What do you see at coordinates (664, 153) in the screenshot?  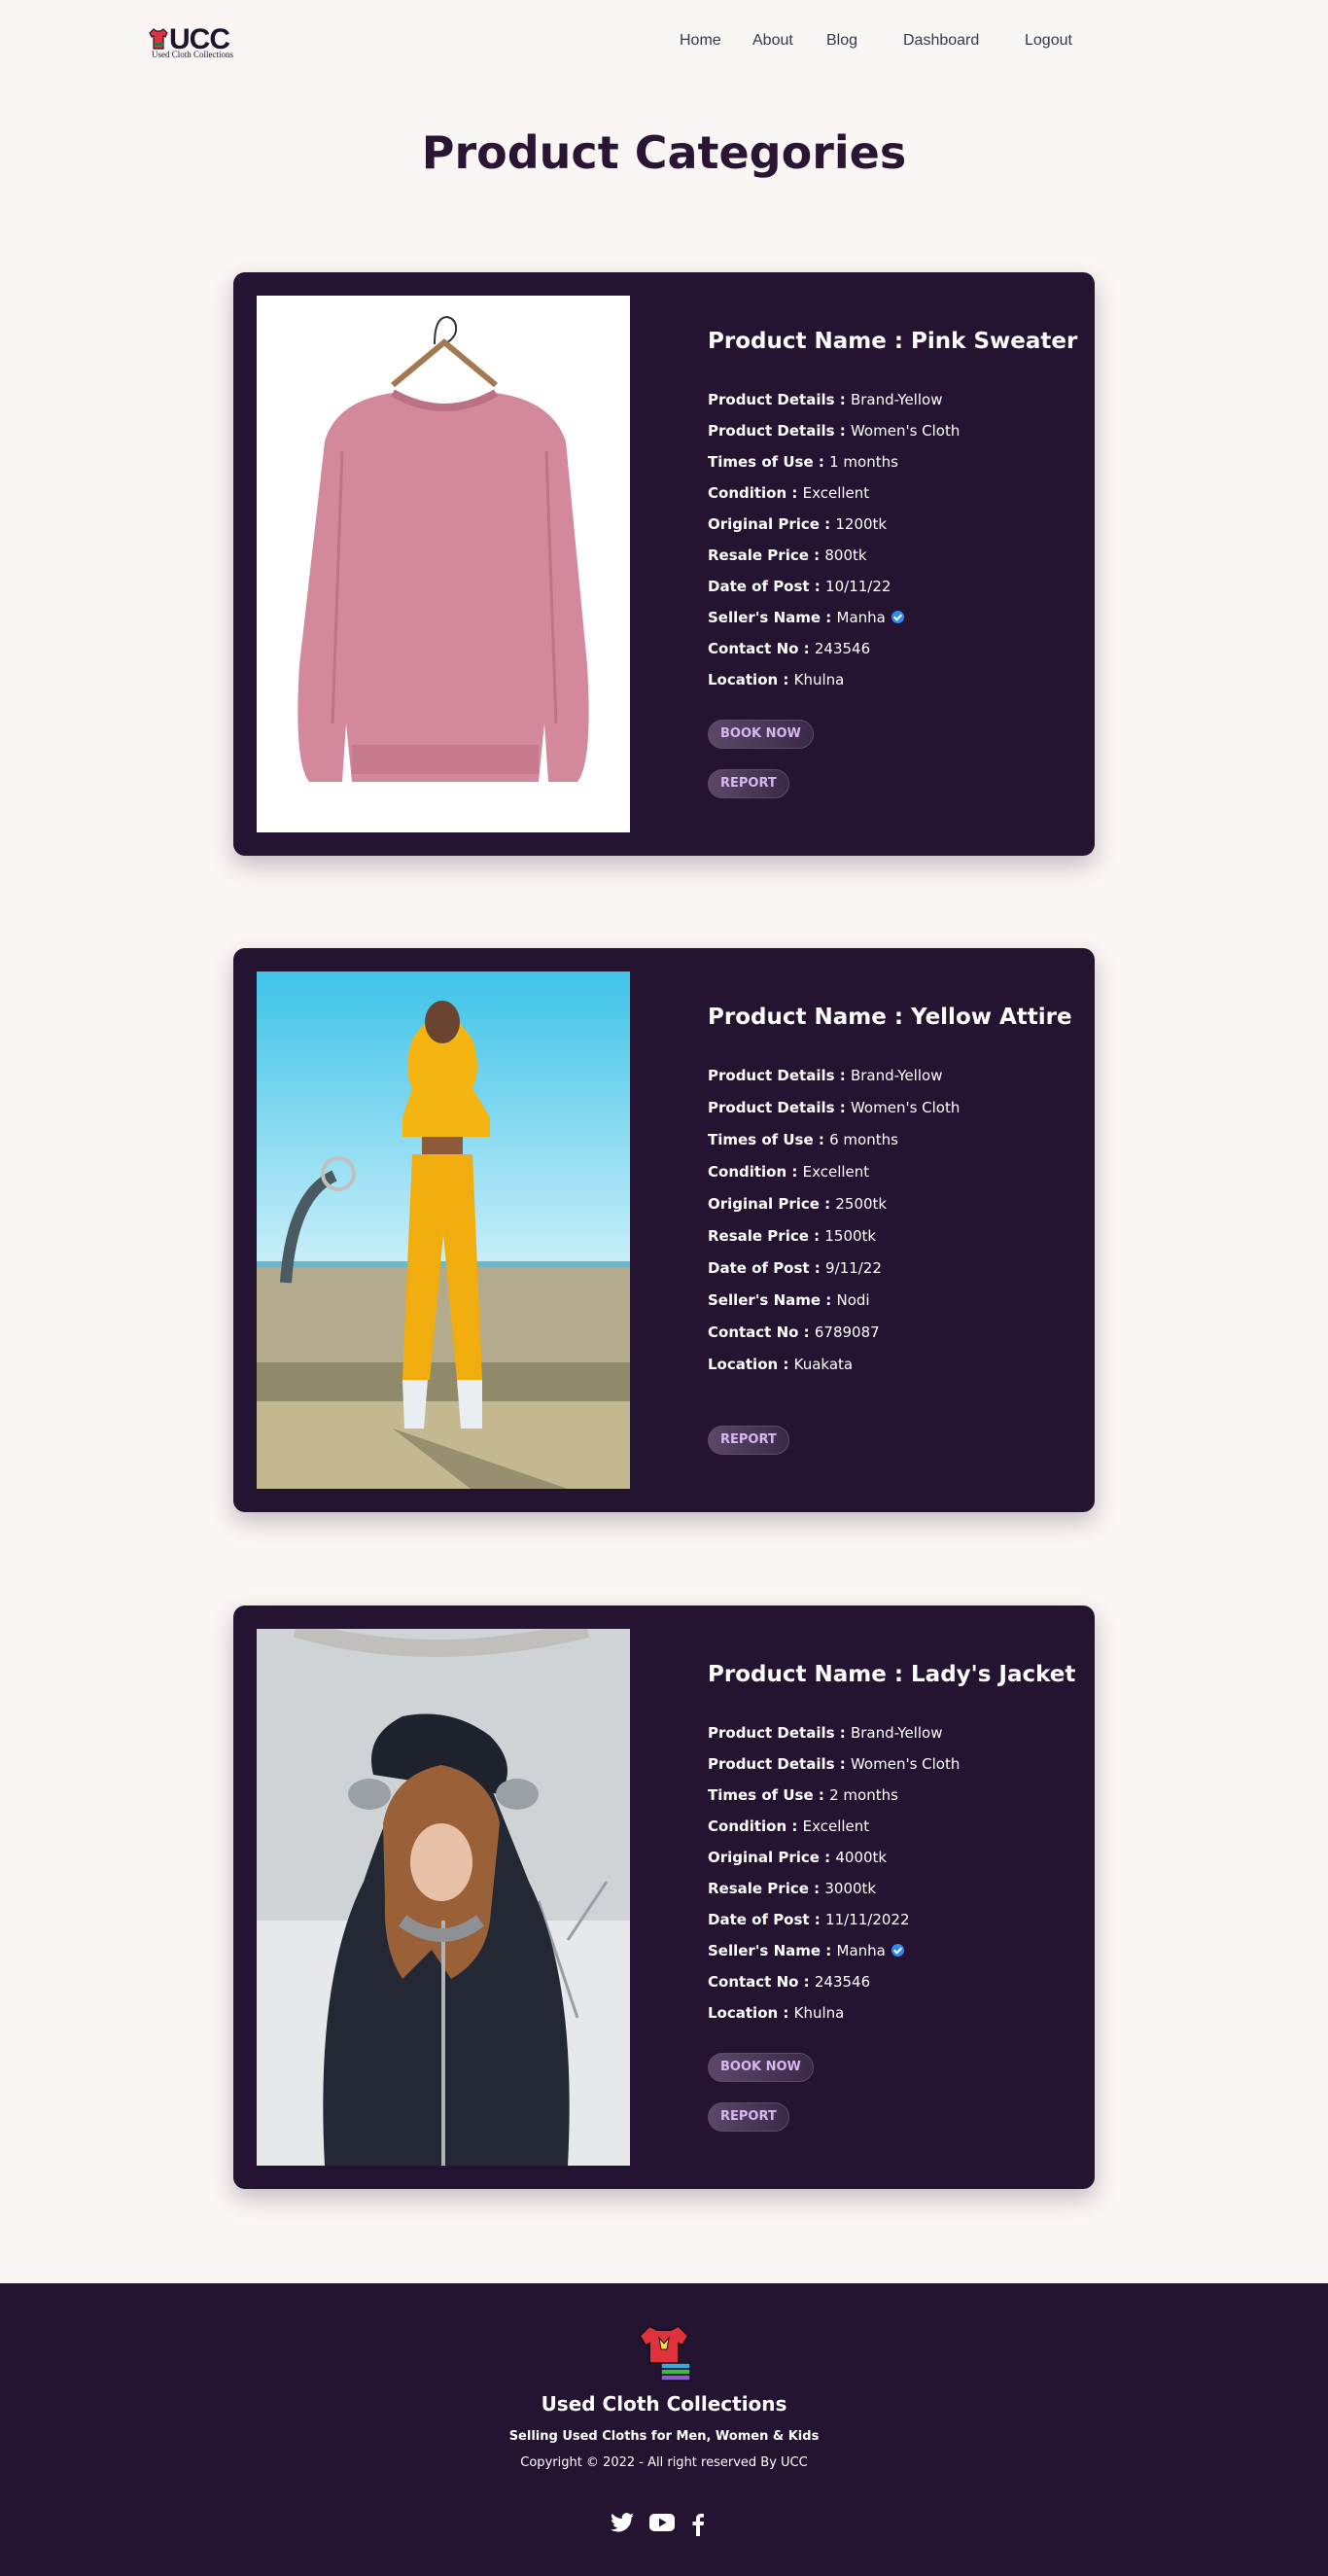 I see `page-title: Product Categories` at bounding box center [664, 153].